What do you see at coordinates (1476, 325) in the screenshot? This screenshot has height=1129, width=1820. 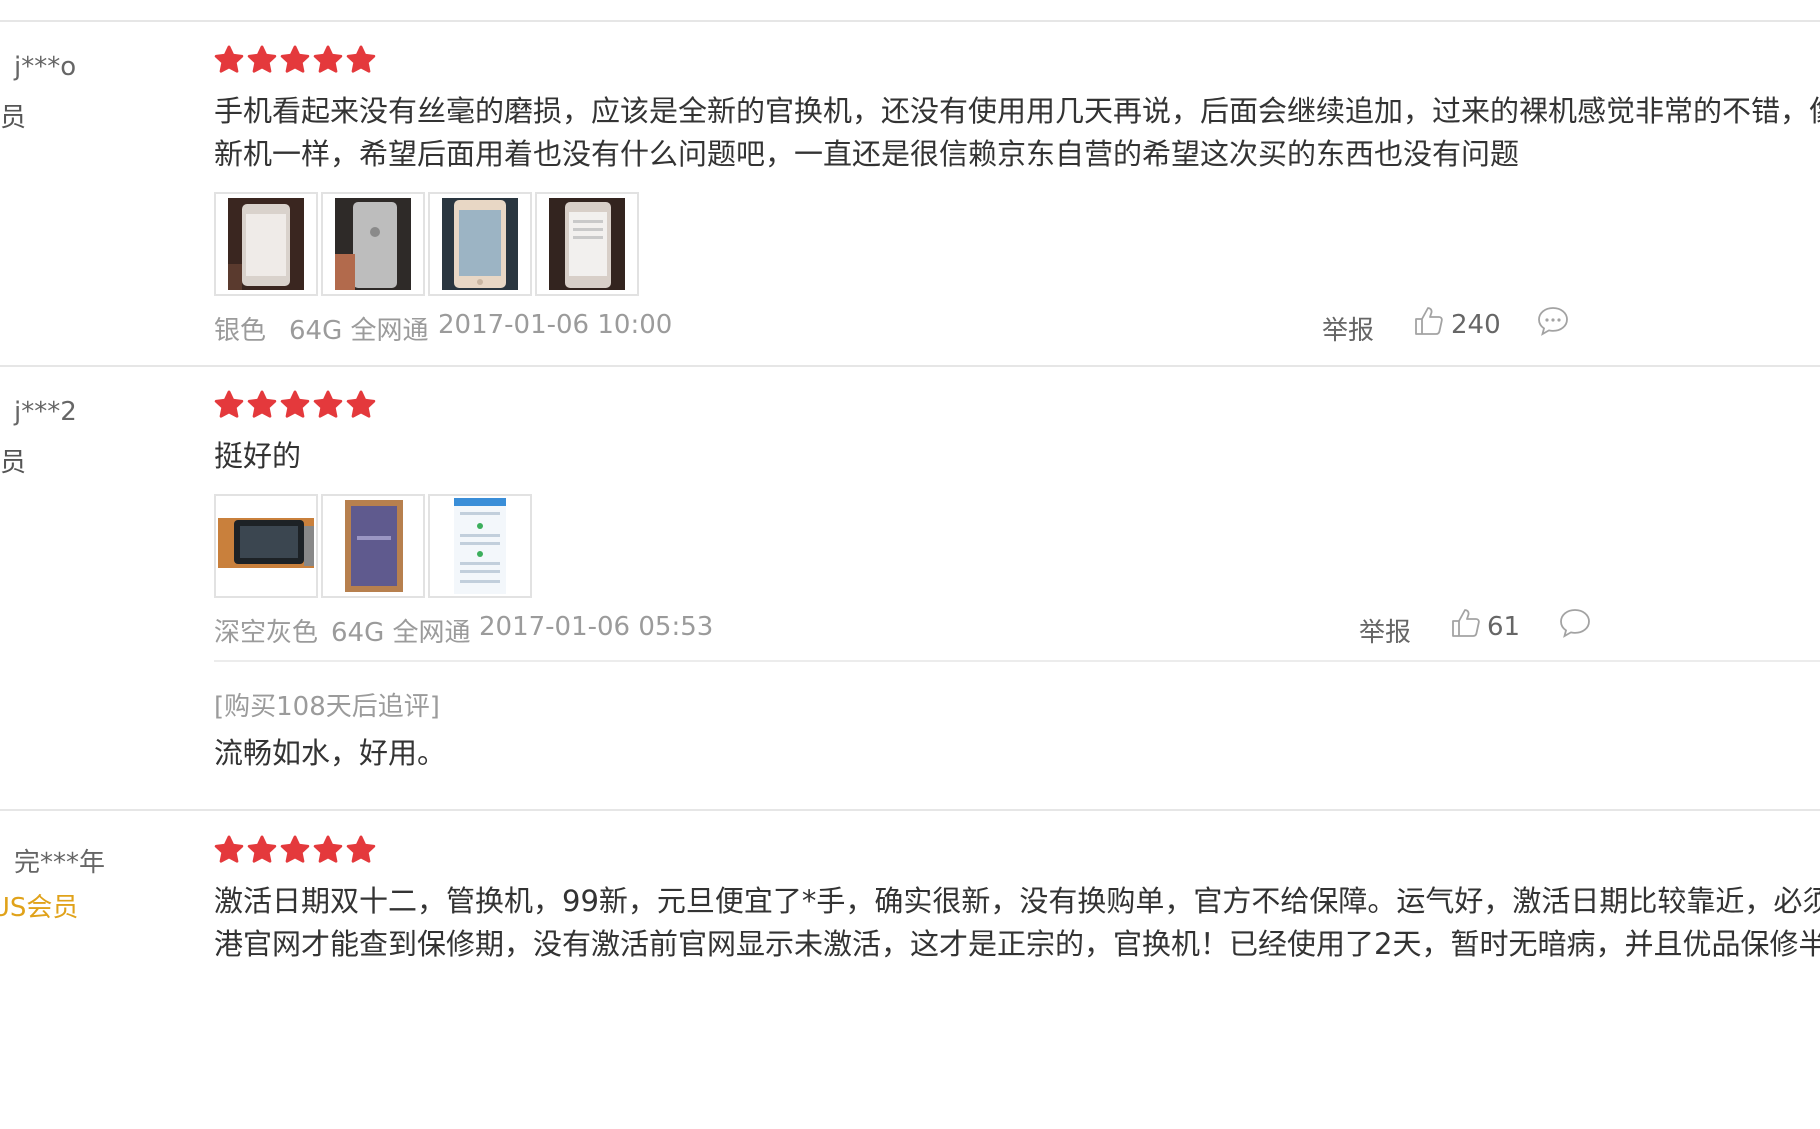 I see `like-count: 240` at bounding box center [1476, 325].